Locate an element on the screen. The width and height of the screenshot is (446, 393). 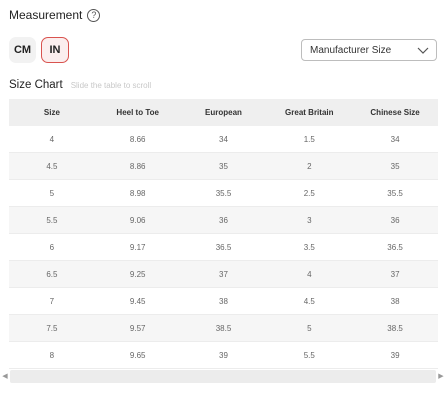
column-header: Great Britain is located at coordinates (309, 112).